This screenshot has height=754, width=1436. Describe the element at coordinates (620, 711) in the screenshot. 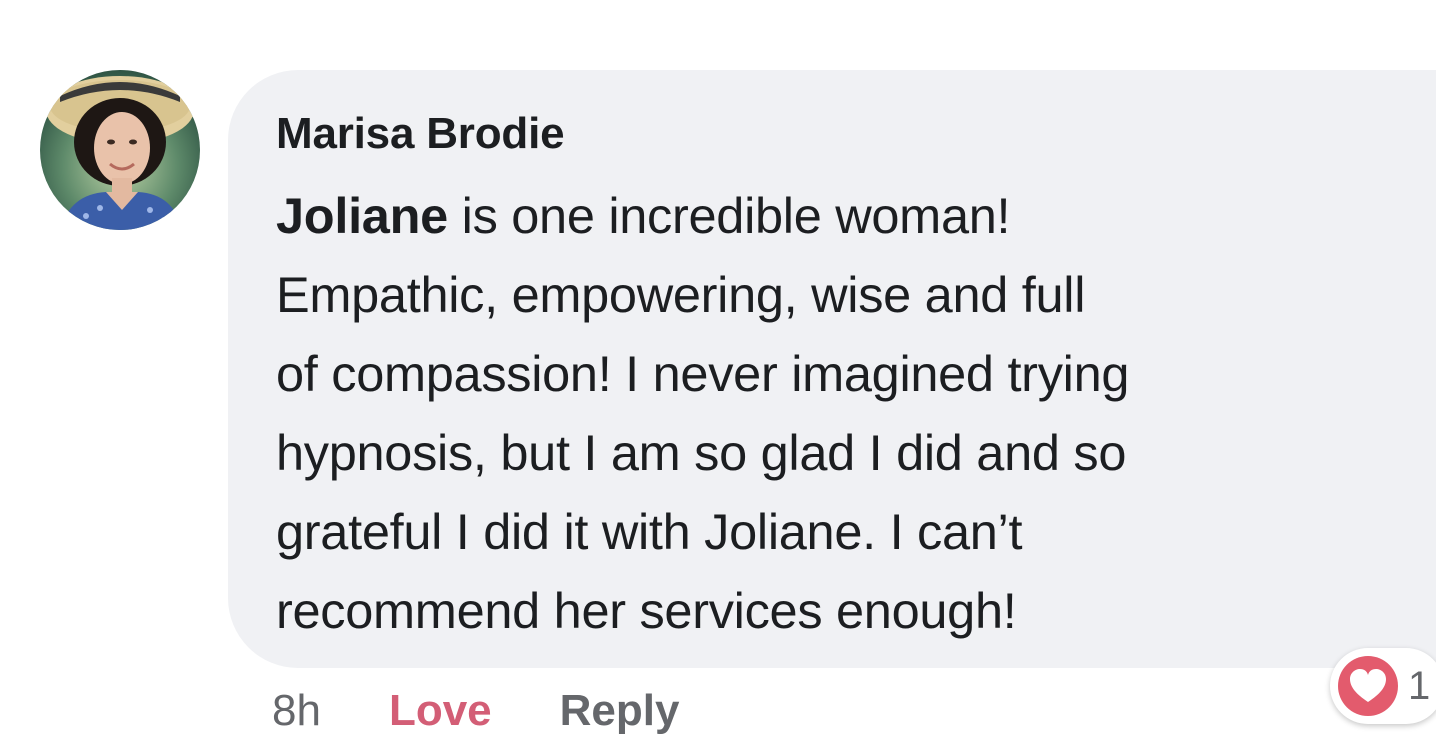

I see `reply-button: Reply` at that location.